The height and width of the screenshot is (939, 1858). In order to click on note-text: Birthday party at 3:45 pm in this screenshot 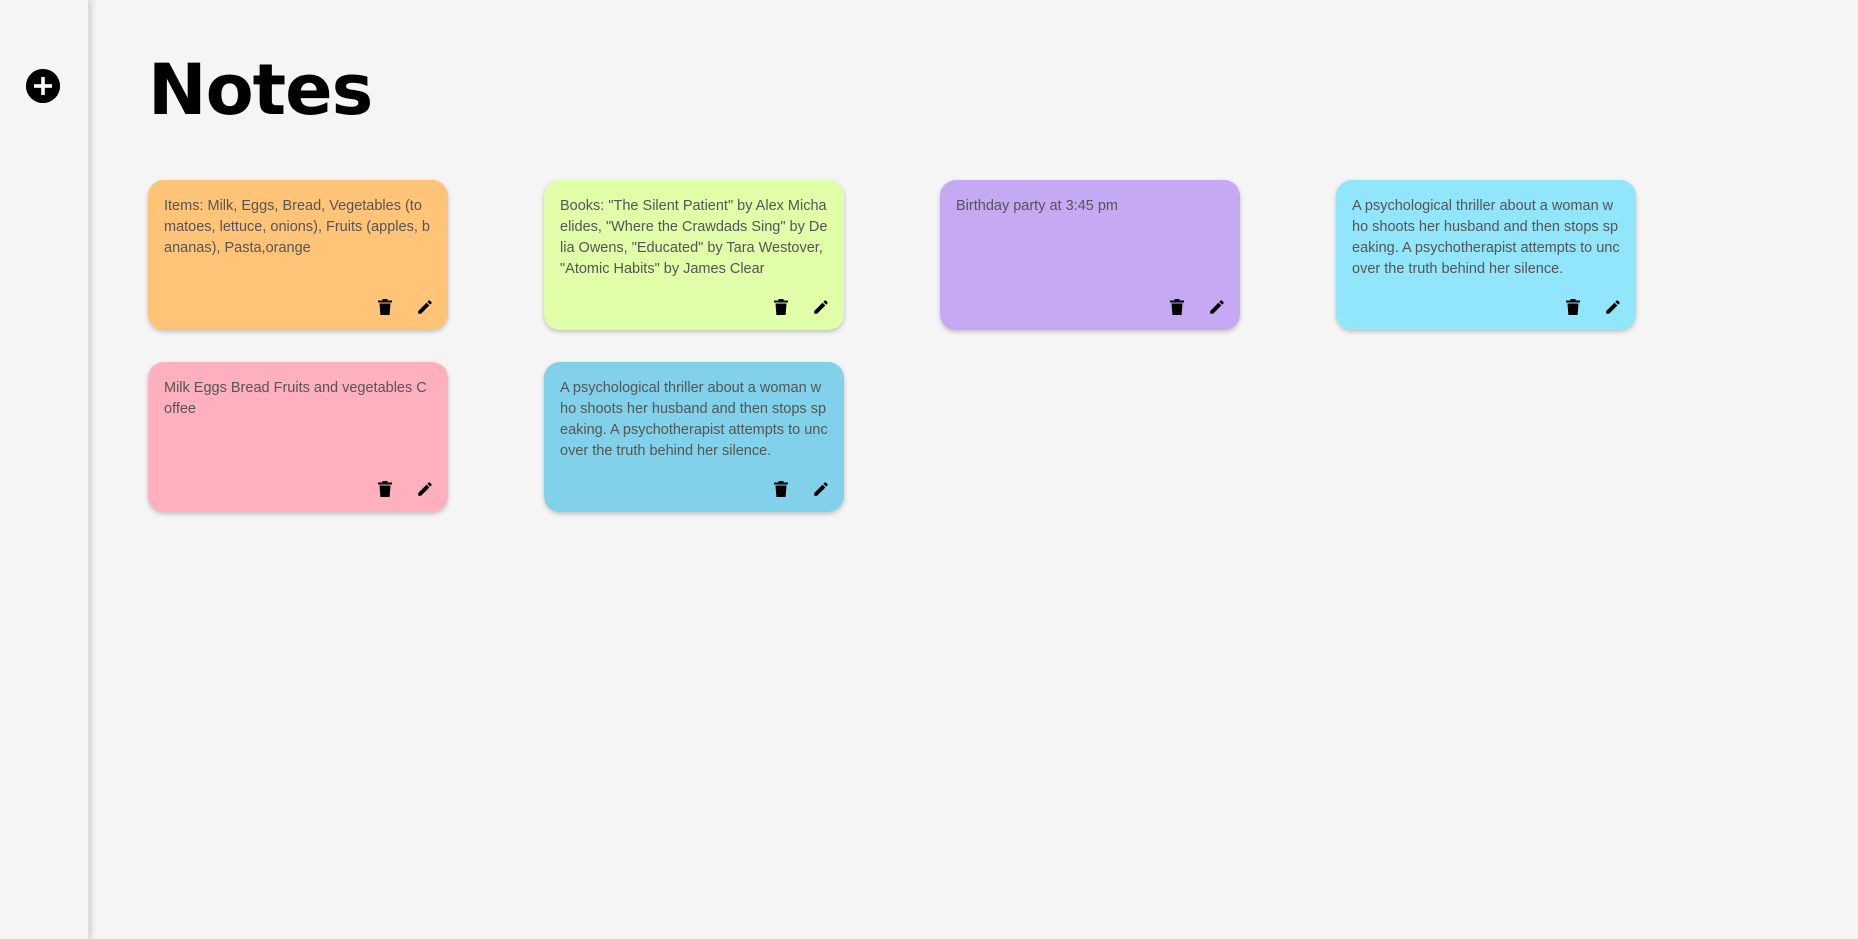, I will do `click(1037, 206)`.